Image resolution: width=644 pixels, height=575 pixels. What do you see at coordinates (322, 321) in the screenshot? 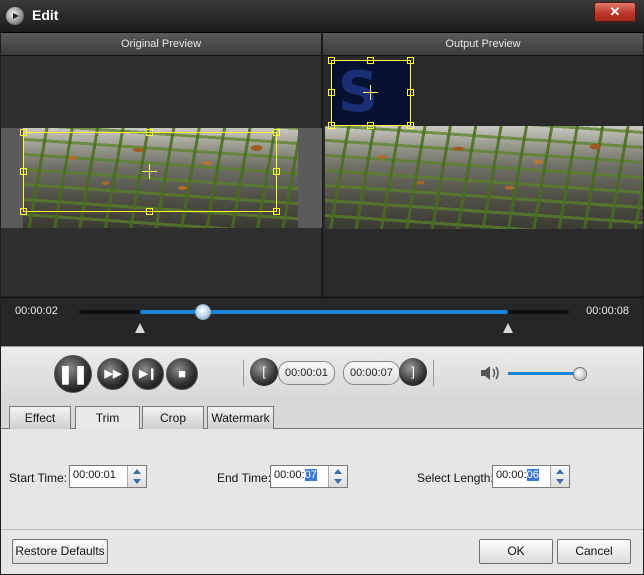
I see `timeline: 00:00:02 00:00:08` at bounding box center [322, 321].